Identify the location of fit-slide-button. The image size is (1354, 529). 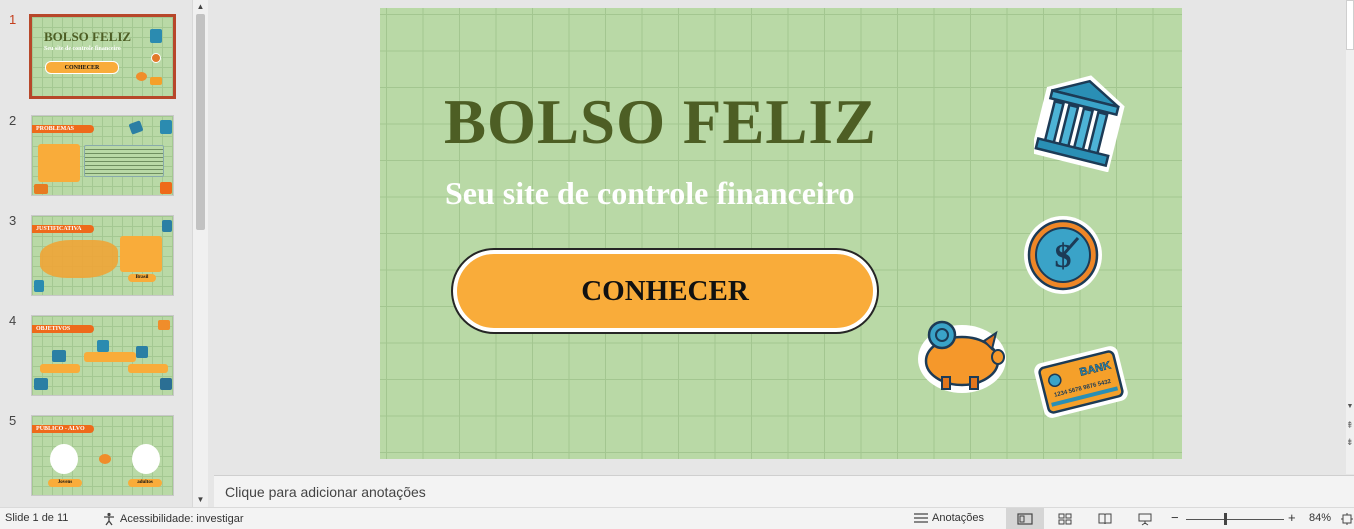
(1347, 518).